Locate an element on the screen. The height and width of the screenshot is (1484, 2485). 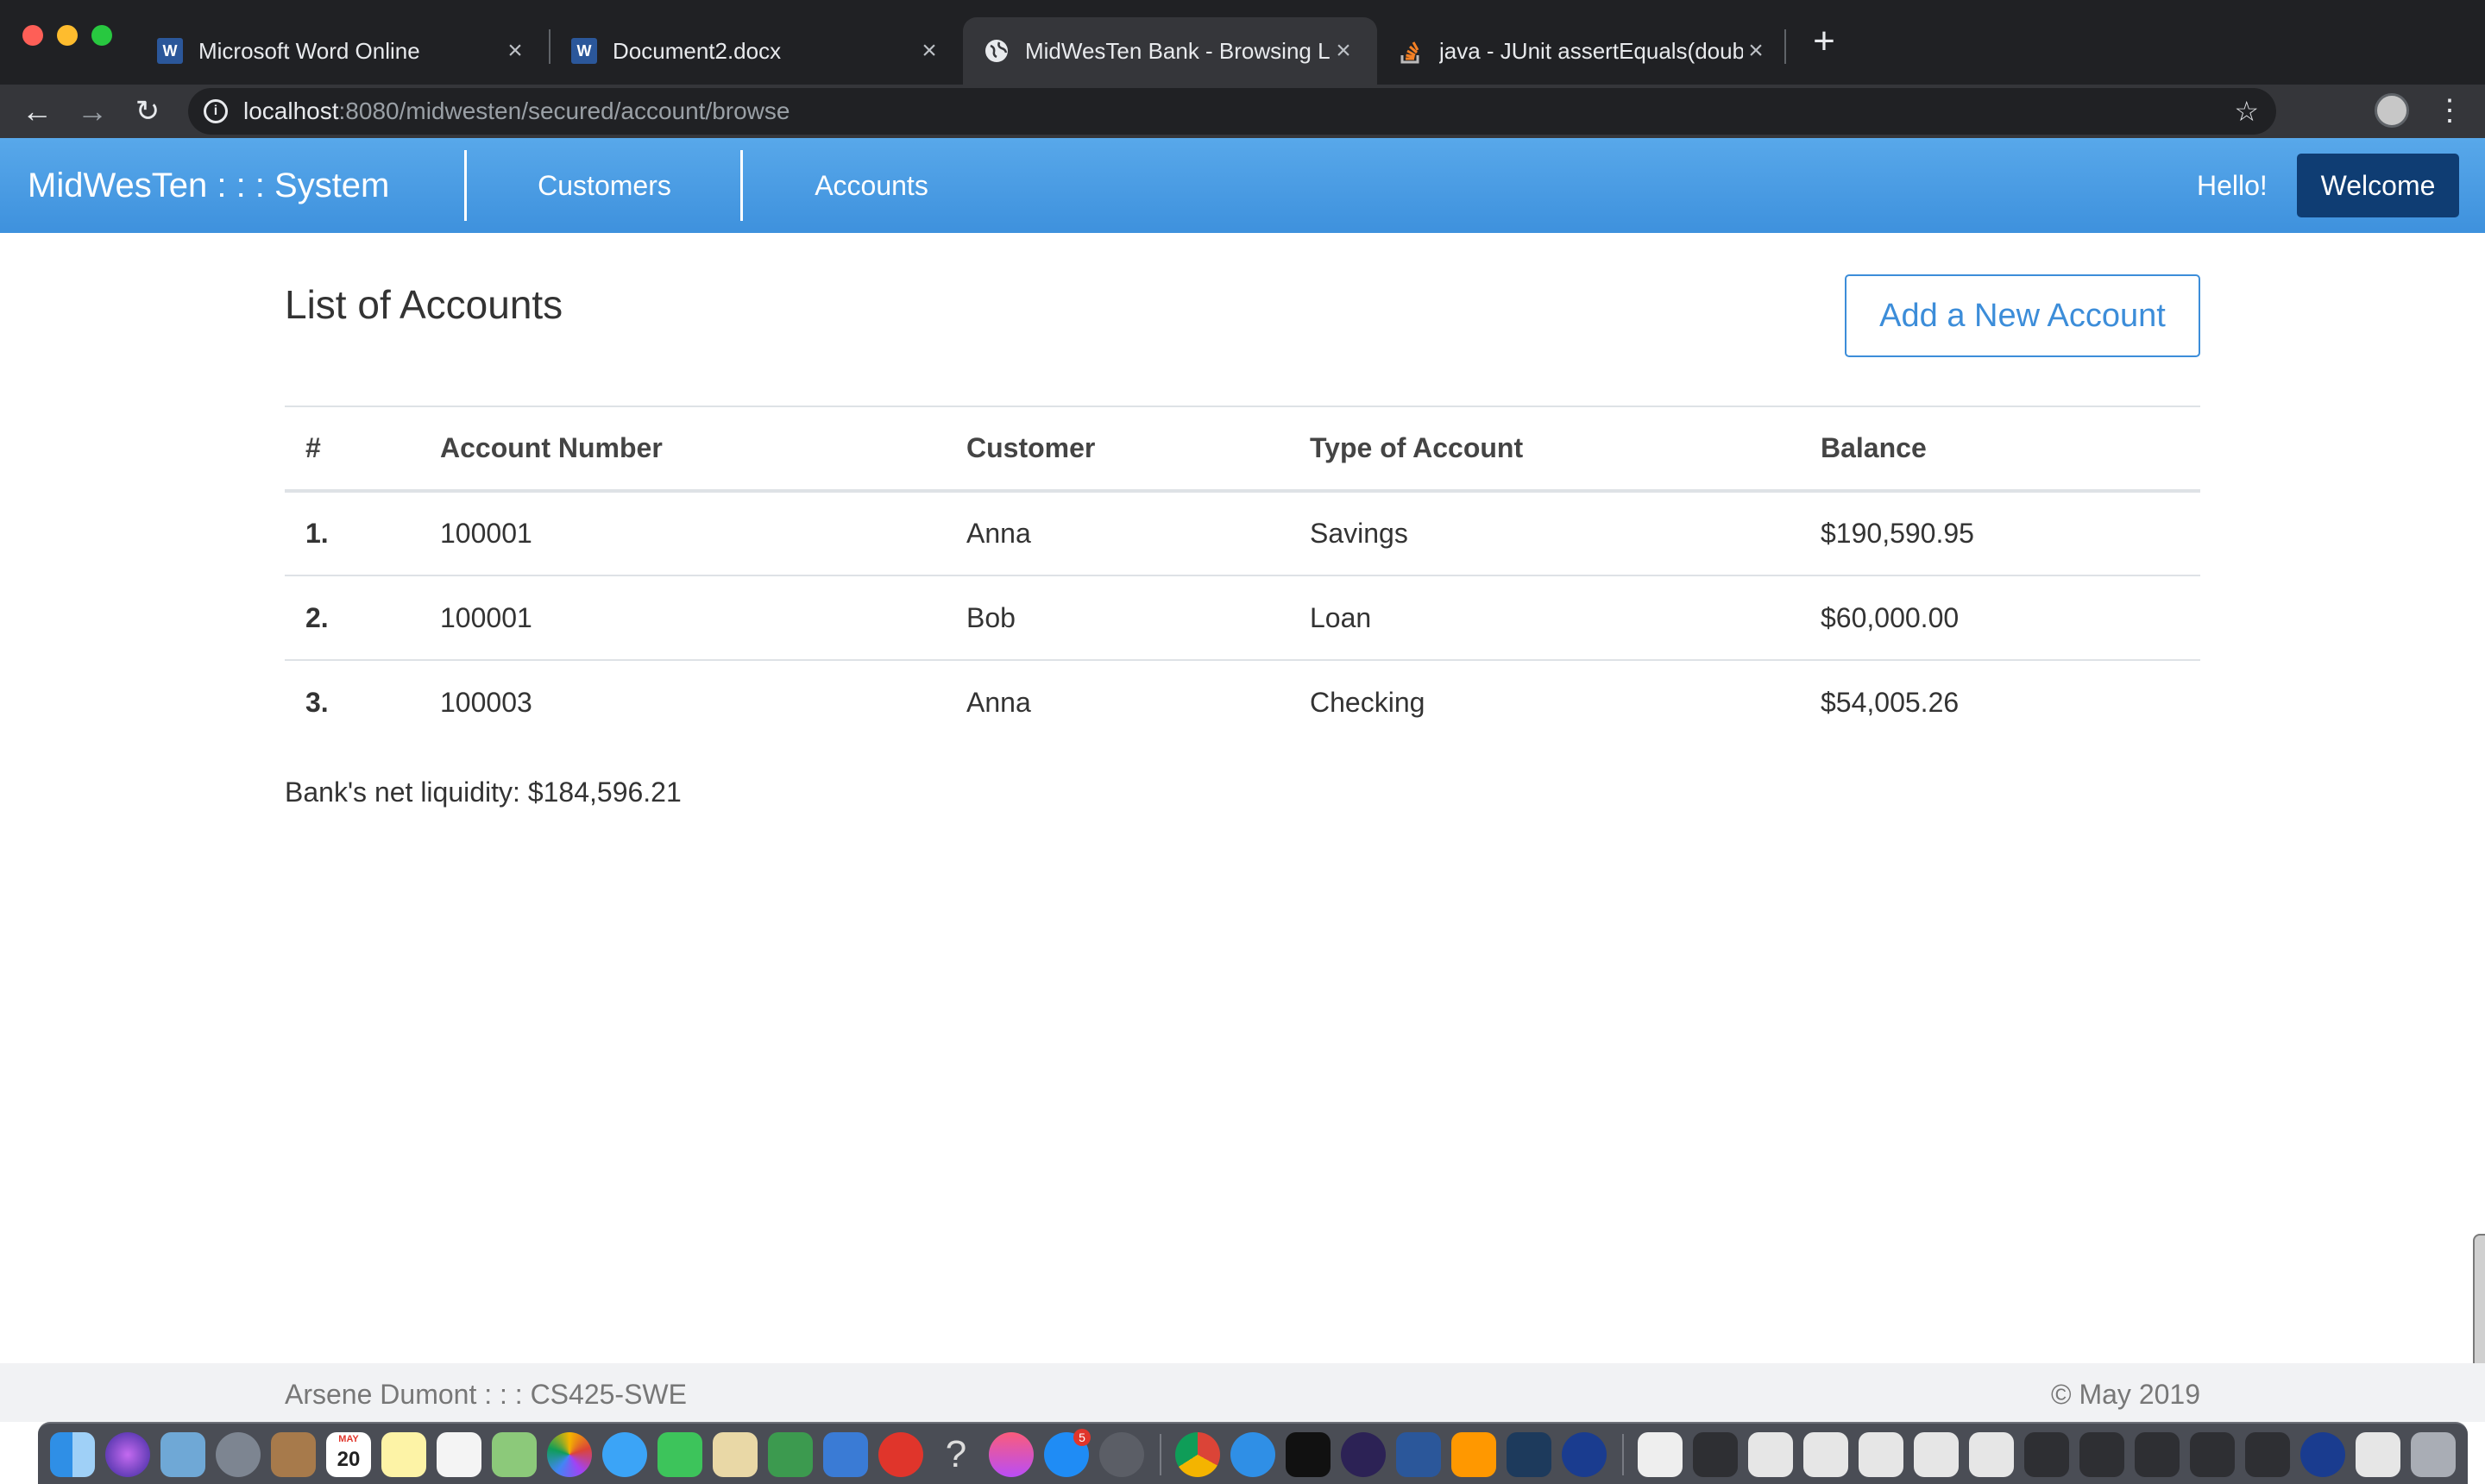
reload-icon: ↻ is located at coordinates (147, 111).